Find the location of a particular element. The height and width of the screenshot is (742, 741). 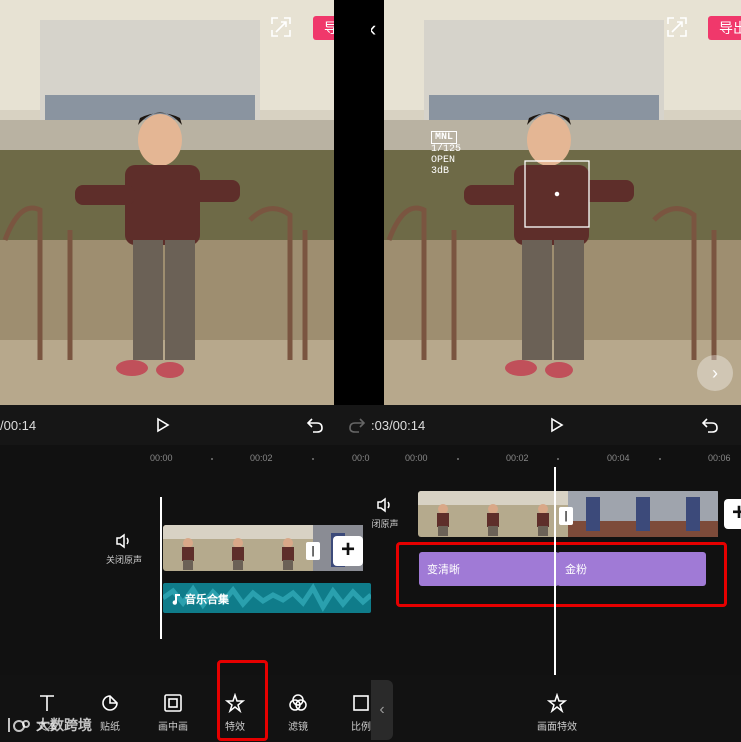

tool-label: 贴纸 is located at coordinates (110, 727).